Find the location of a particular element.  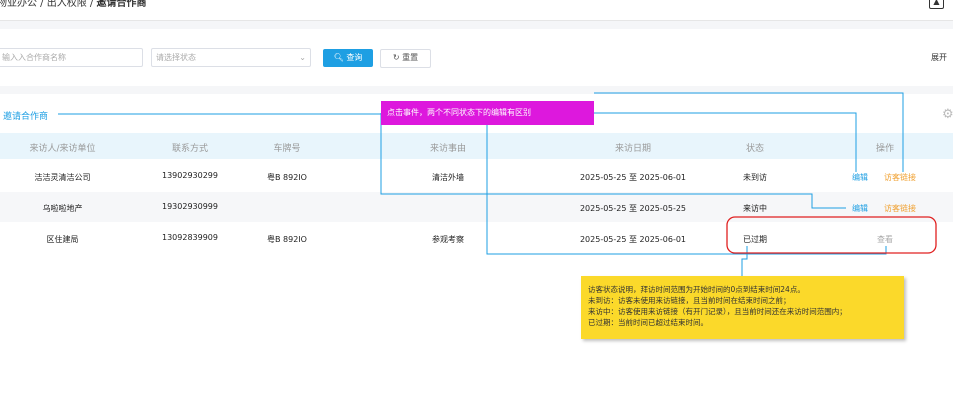

edit-annotation-note: 点击事件，两个不同状态下的编辑有区别 is located at coordinates (487, 113).